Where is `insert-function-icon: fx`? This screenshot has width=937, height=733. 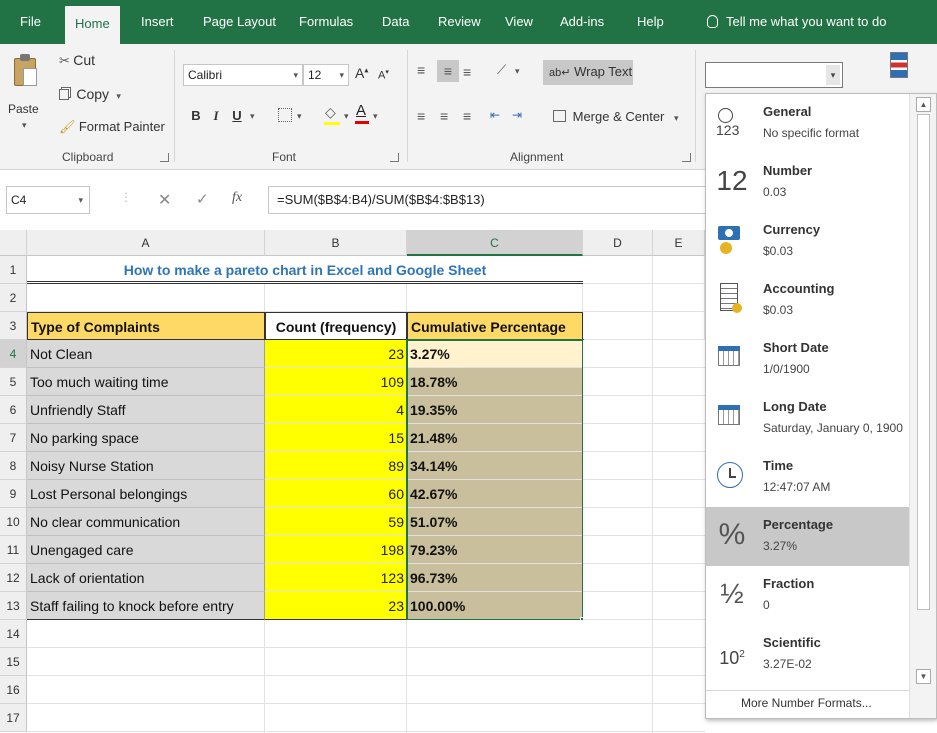
insert-function-icon: fx is located at coordinates (237, 198).